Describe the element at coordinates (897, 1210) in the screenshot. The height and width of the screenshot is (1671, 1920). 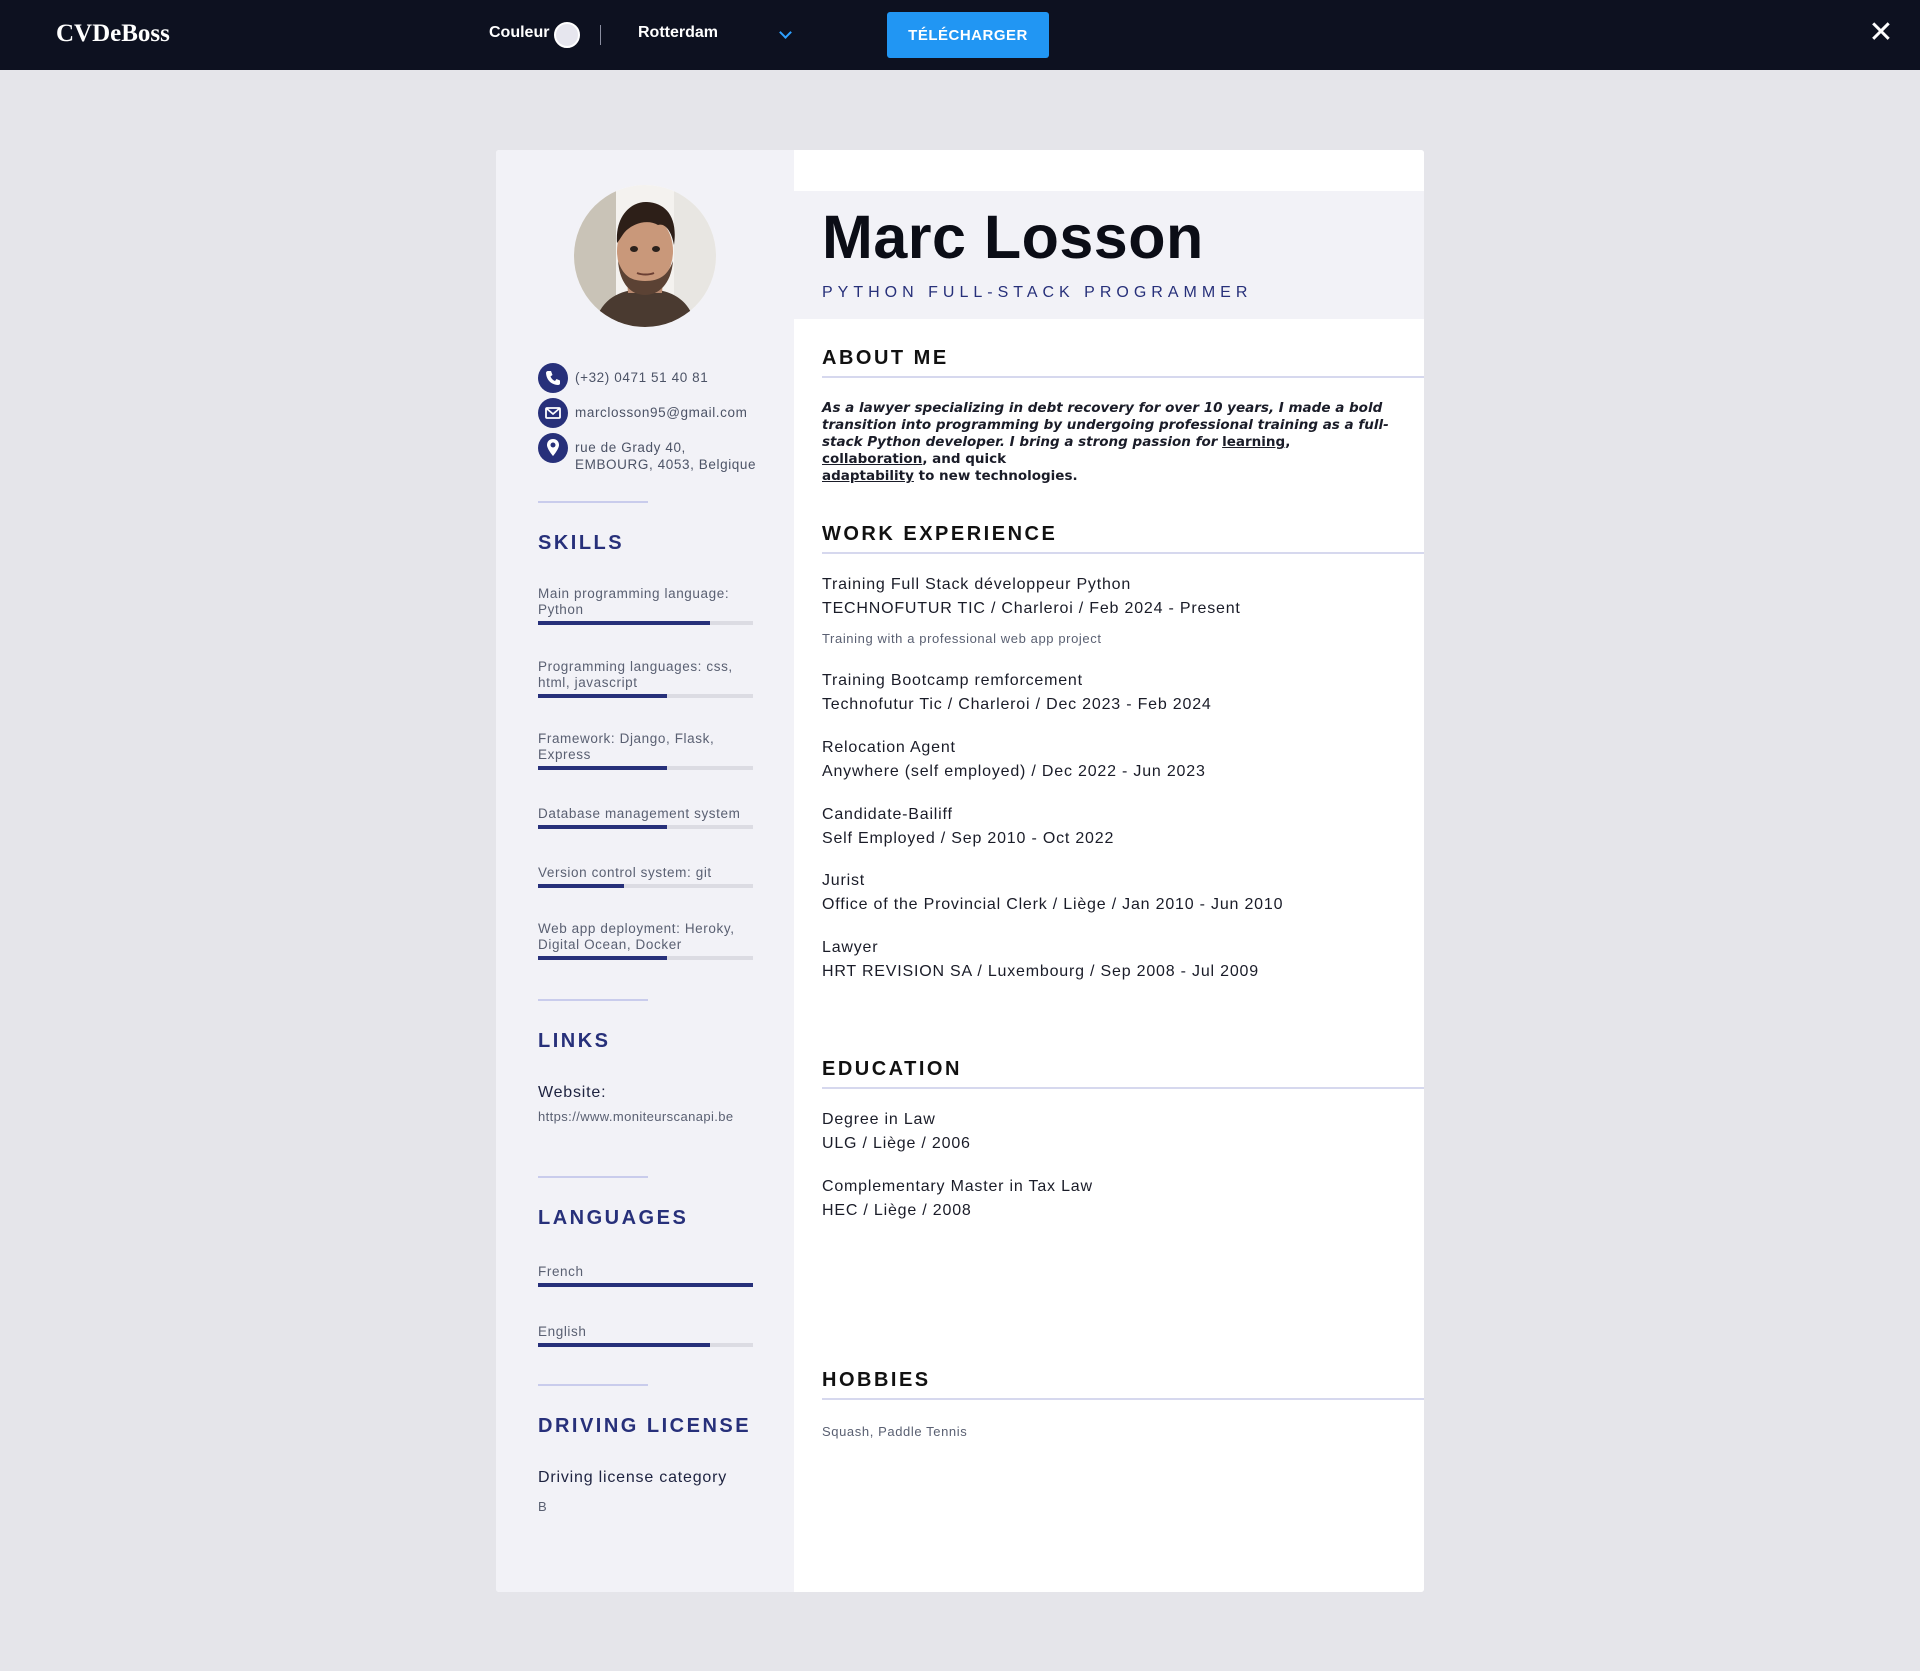
I see `education-detail: HEC / Liège / 2008` at that location.